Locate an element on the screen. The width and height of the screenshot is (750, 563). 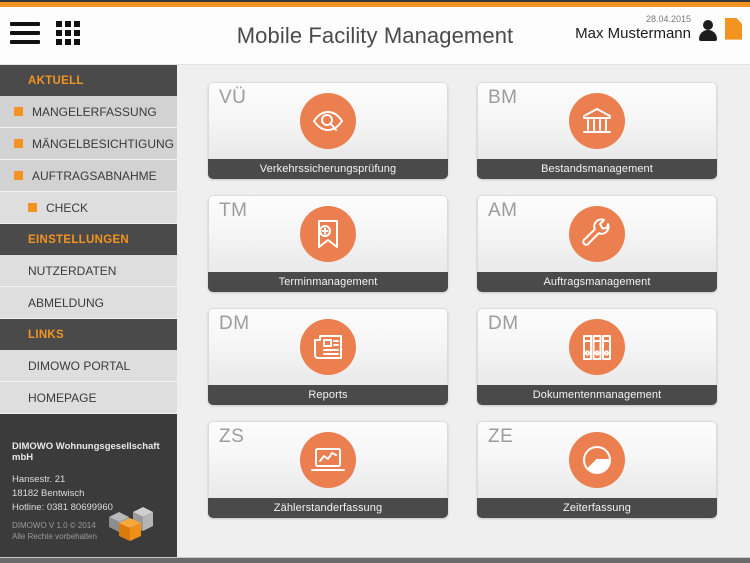
binders-icon is located at coordinates (597, 347).